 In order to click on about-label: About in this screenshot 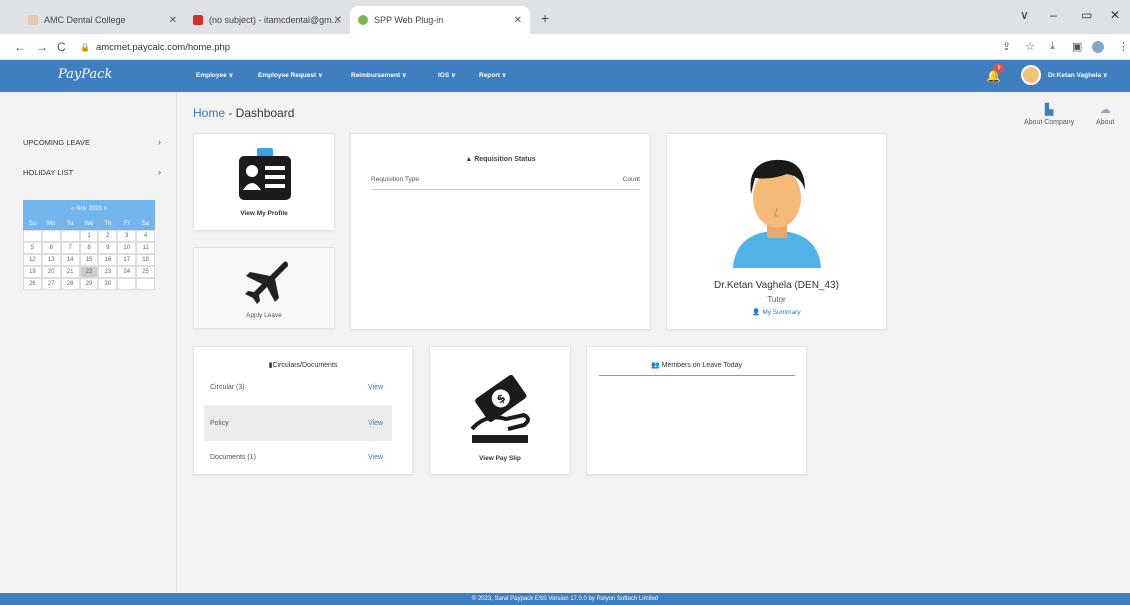, I will do `click(1105, 122)`.